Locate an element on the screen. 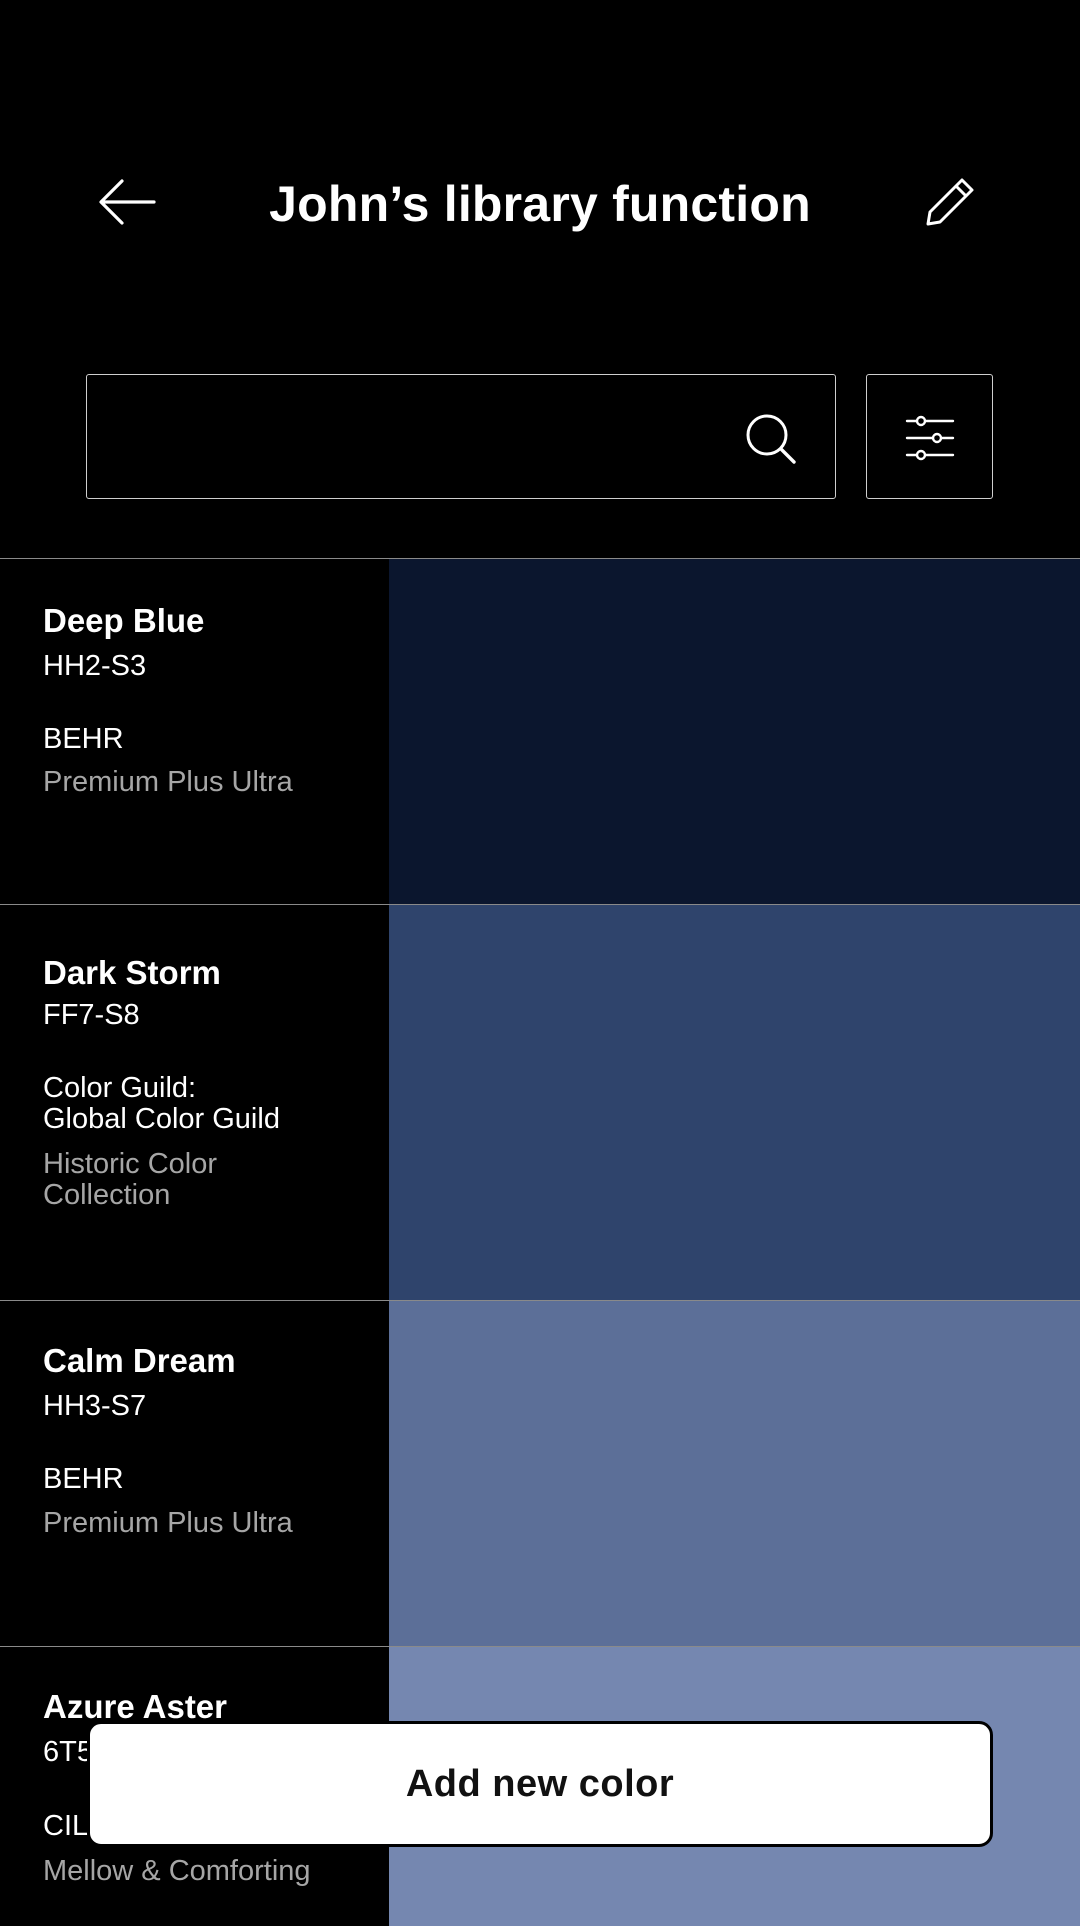 Image resolution: width=1080 pixels, height=1926 pixels. search-icon is located at coordinates (771, 439).